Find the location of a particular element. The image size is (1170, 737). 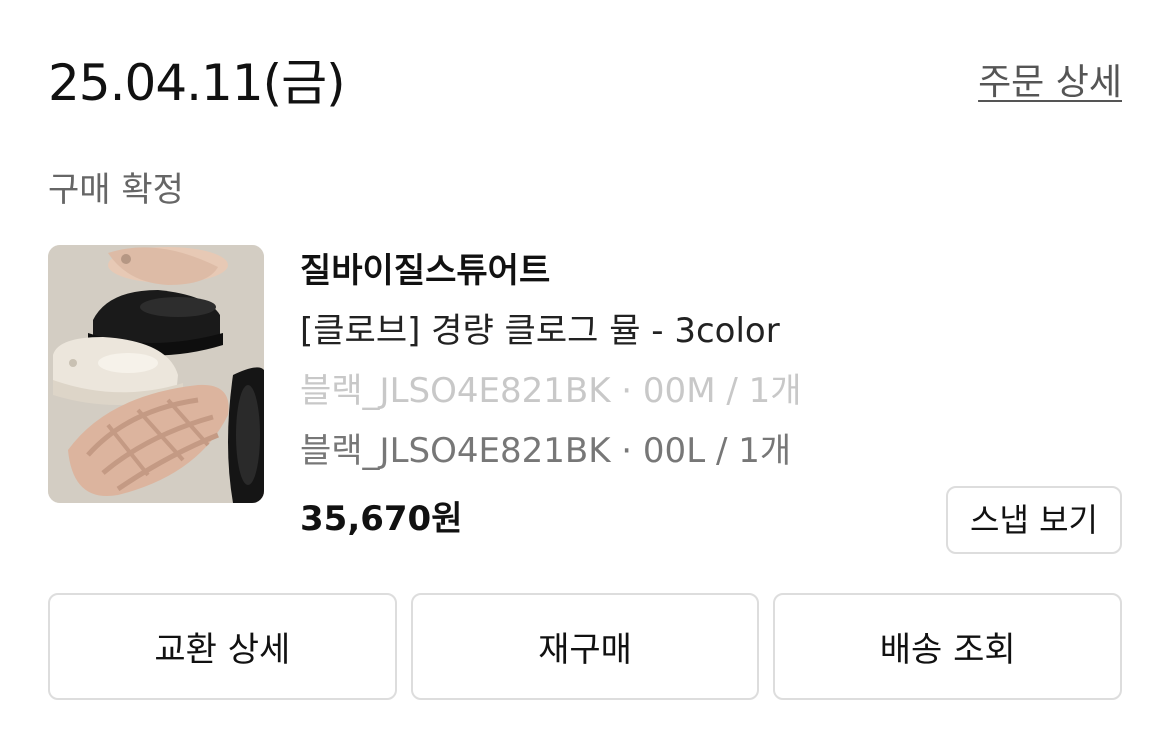

brand-name: 질바이질스튜어트 is located at coordinates (425, 271).